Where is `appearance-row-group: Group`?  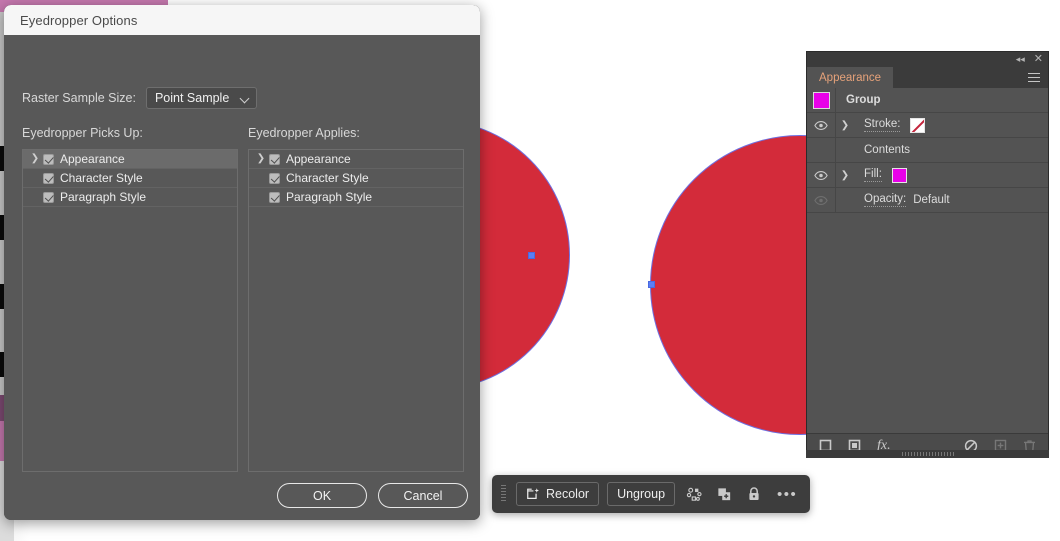
appearance-row-group: Group is located at coordinates (927, 100).